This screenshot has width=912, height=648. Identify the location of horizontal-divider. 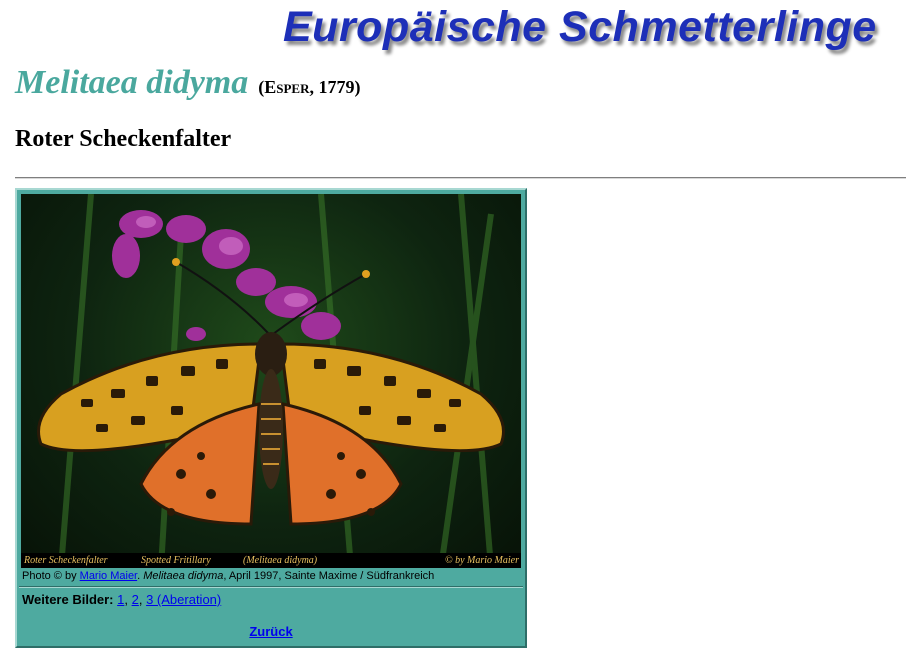
(460, 178).